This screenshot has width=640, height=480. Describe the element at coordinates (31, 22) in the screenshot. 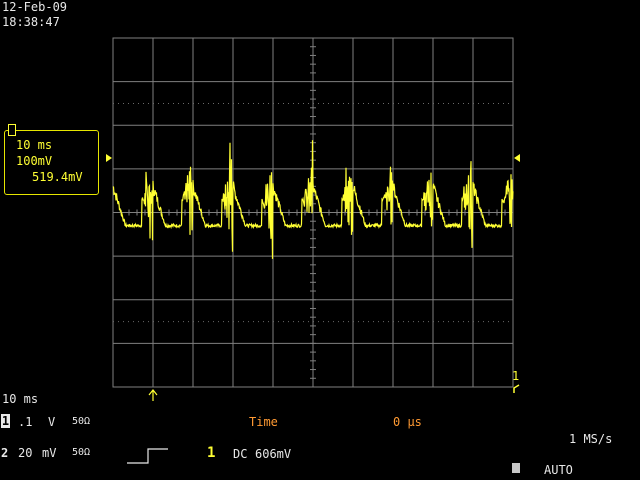

I see `time-readout: 18:38:47` at that location.